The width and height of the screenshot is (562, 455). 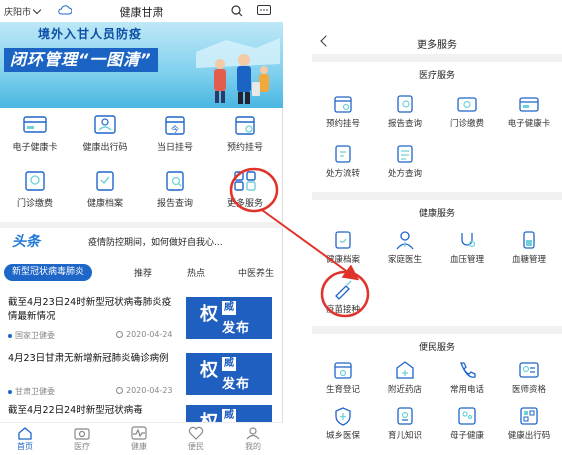 What do you see at coordinates (141, 11) in the screenshot?
I see `top-bar: 庆阳市 健康甘肃` at bounding box center [141, 11].